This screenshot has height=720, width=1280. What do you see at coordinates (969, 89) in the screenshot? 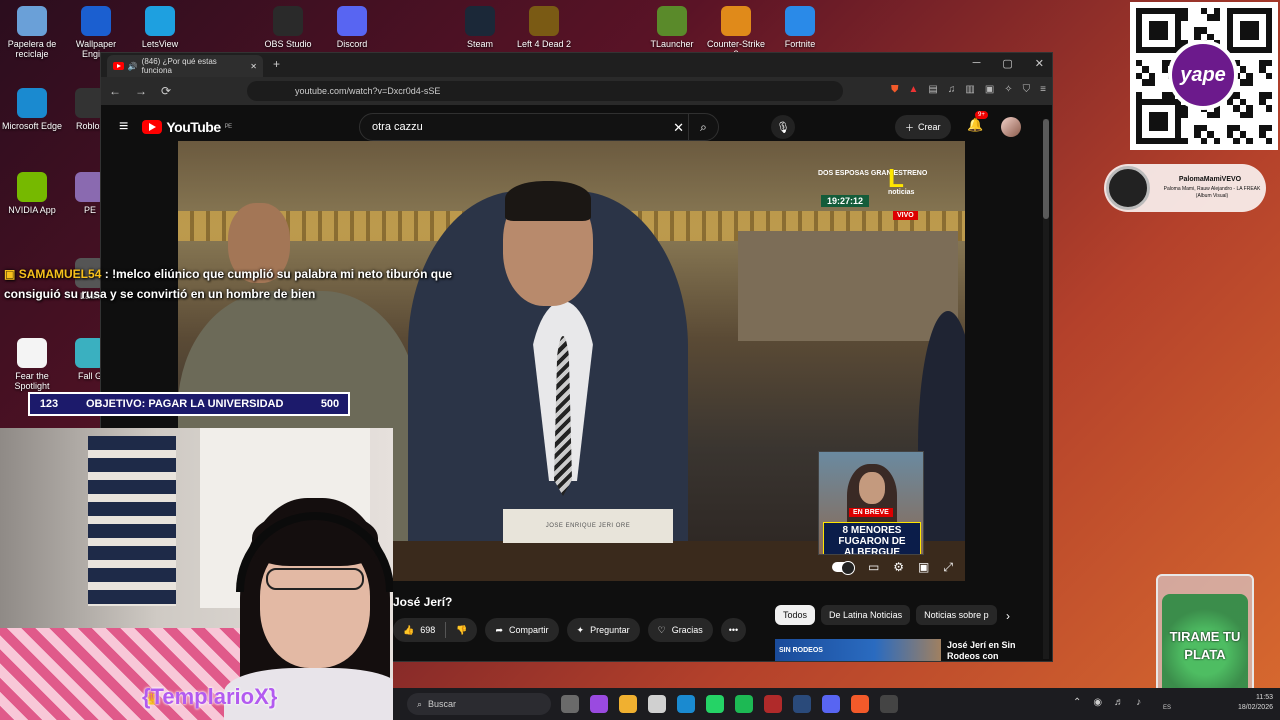
I see `sidebar-icon: ▥` at bounding box center [969, 89].